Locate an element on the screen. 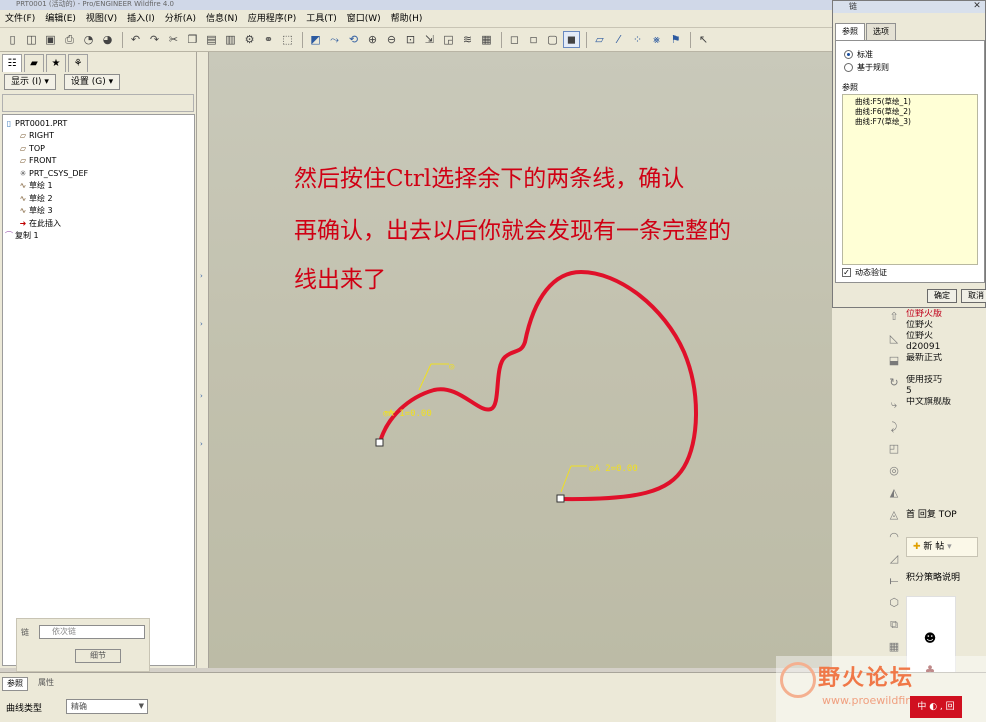 Image resolution: width=986 pixels, height=722 pixels. hidden-line-icon: ◽ is located at coordinates (533, 39).